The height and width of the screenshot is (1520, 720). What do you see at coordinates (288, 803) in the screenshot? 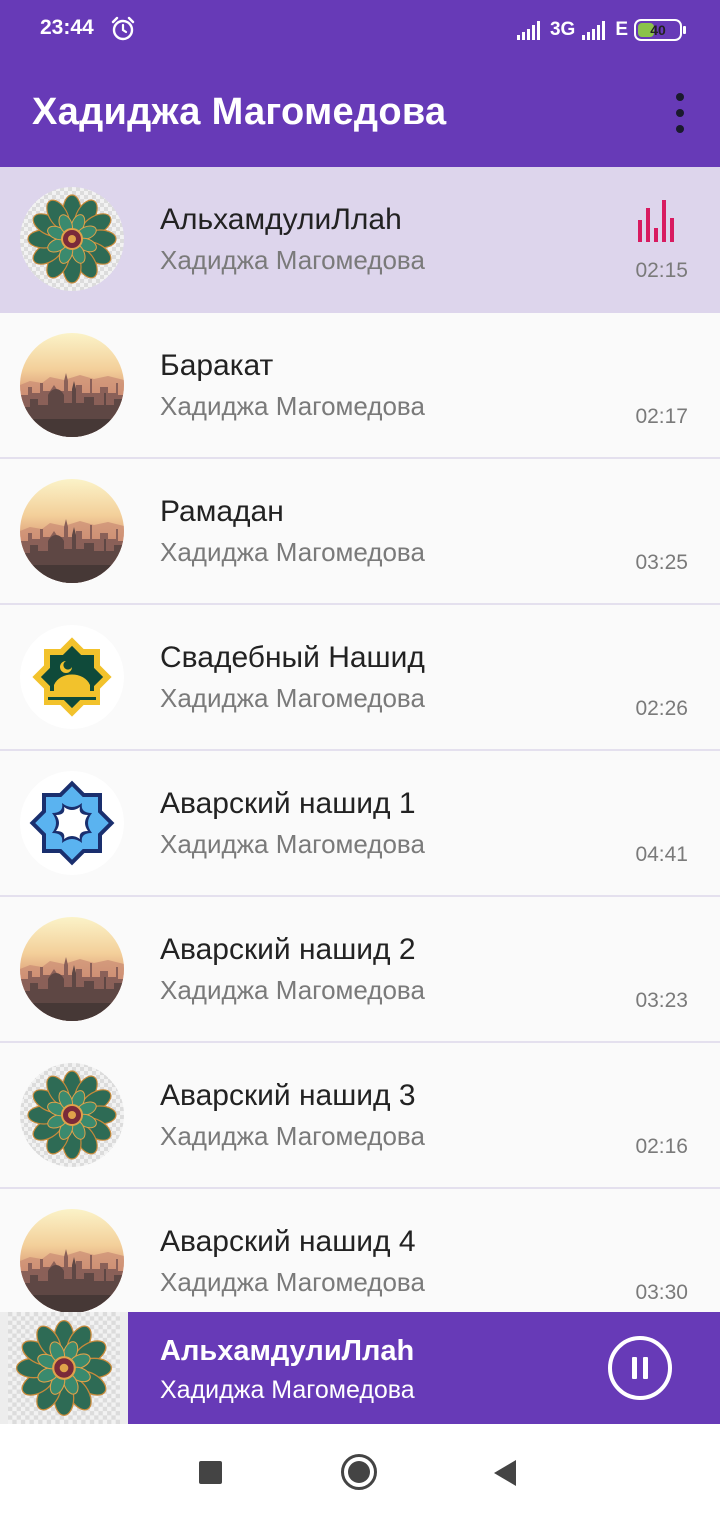
I see `track-title: Аварский нашид 1` at bounding box center [288, 803].